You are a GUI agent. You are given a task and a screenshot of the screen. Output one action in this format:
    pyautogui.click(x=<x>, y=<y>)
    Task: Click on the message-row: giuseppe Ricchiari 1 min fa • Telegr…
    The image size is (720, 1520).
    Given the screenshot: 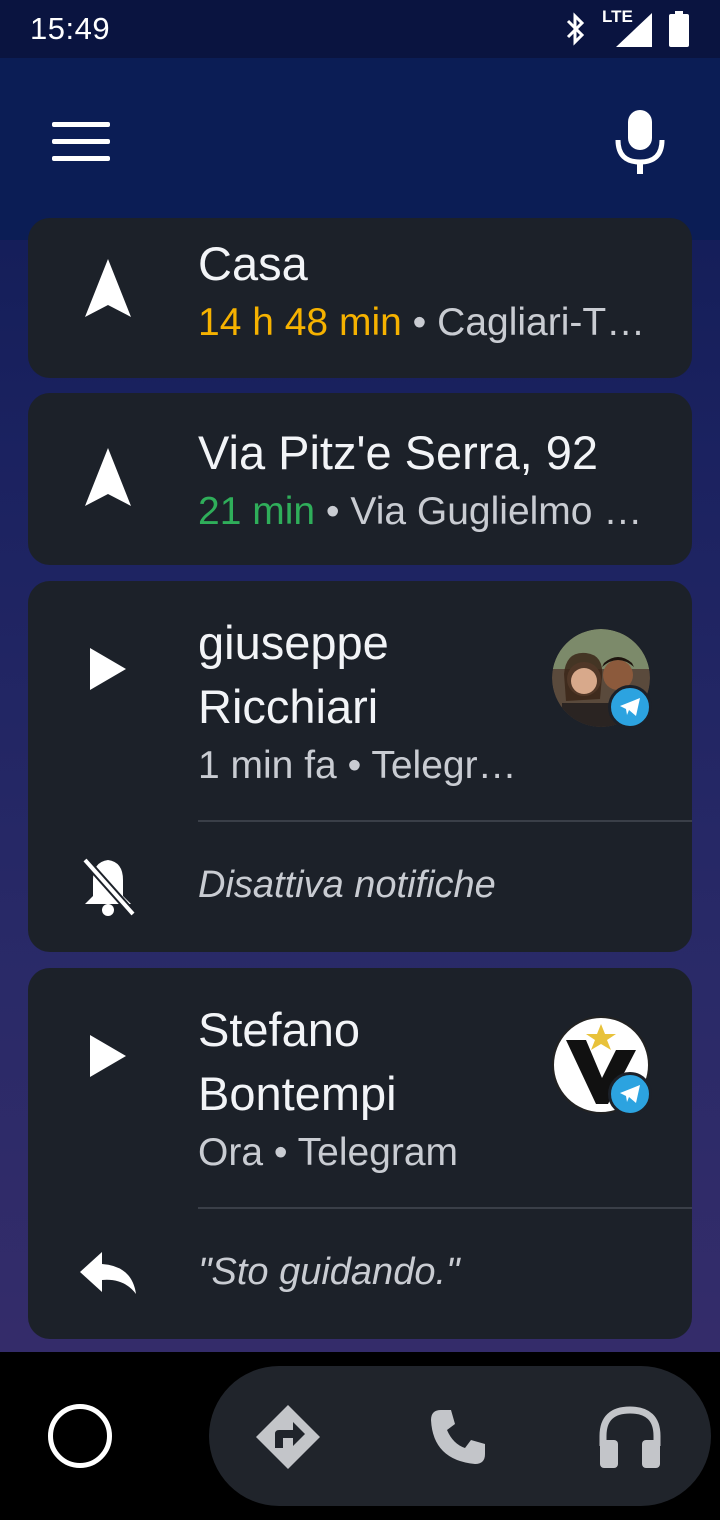 What is the action you would take?
    pyautogui.click(x=360, y=701)
    